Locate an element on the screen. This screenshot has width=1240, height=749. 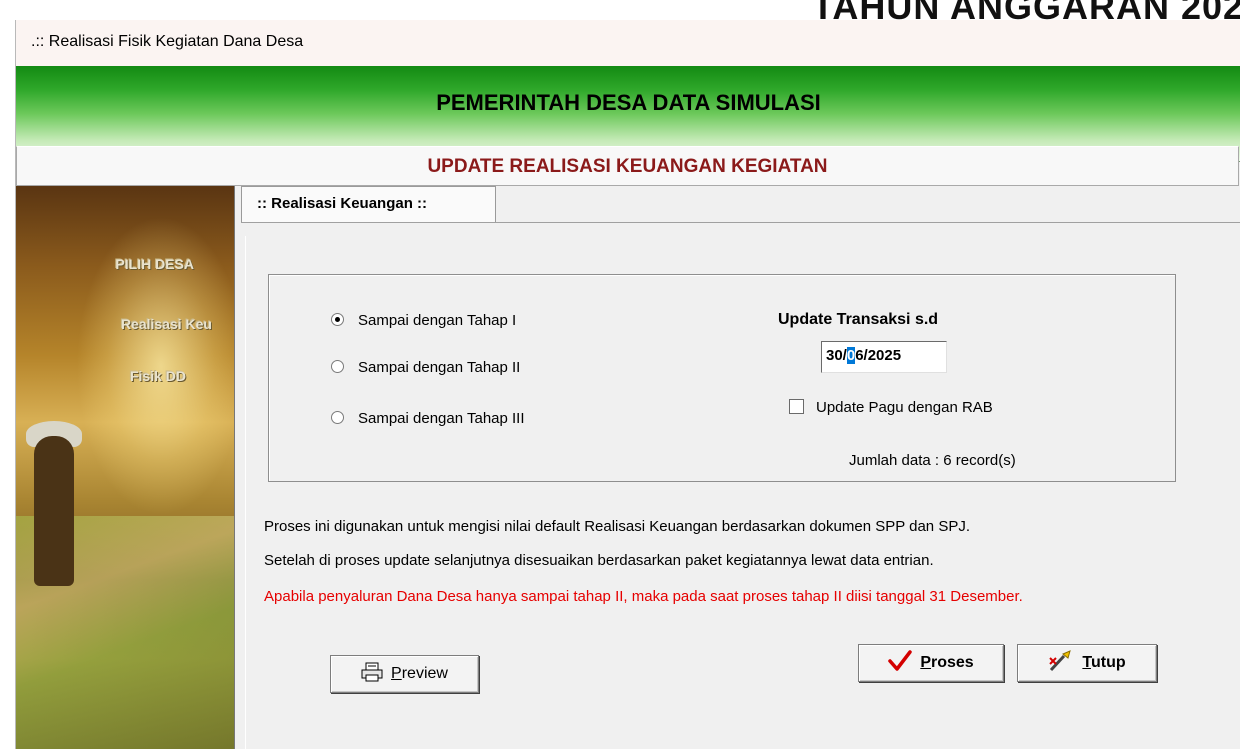
preview-mnemonic: P is located at coordinates (396, 673).